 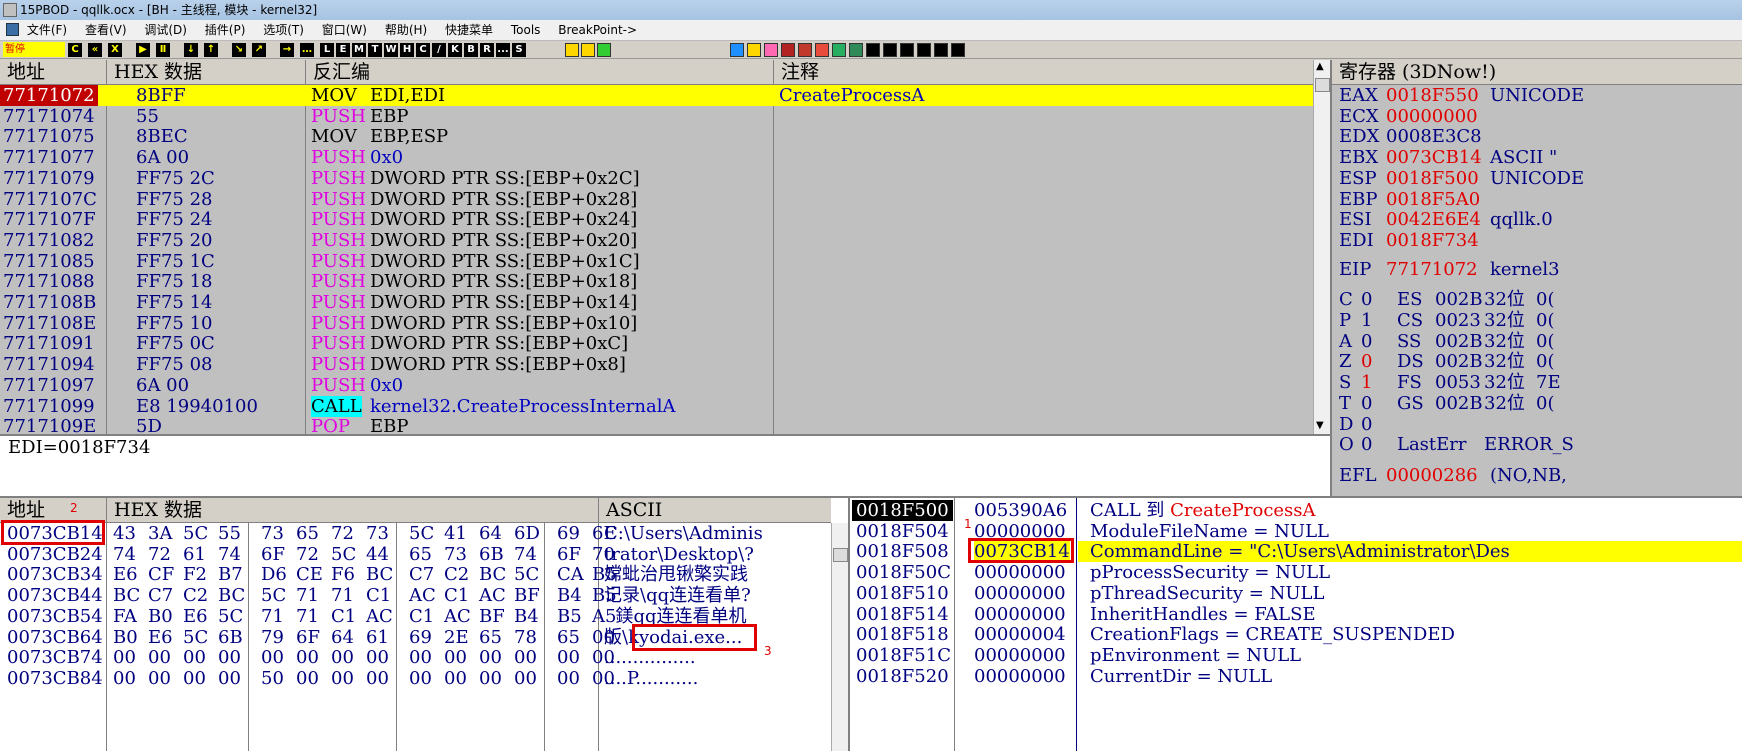 What do you see at coordinates (1043, 72) in the screenshot?
I see `col-comment-header: 注释` at bounding box center [1043, 72].